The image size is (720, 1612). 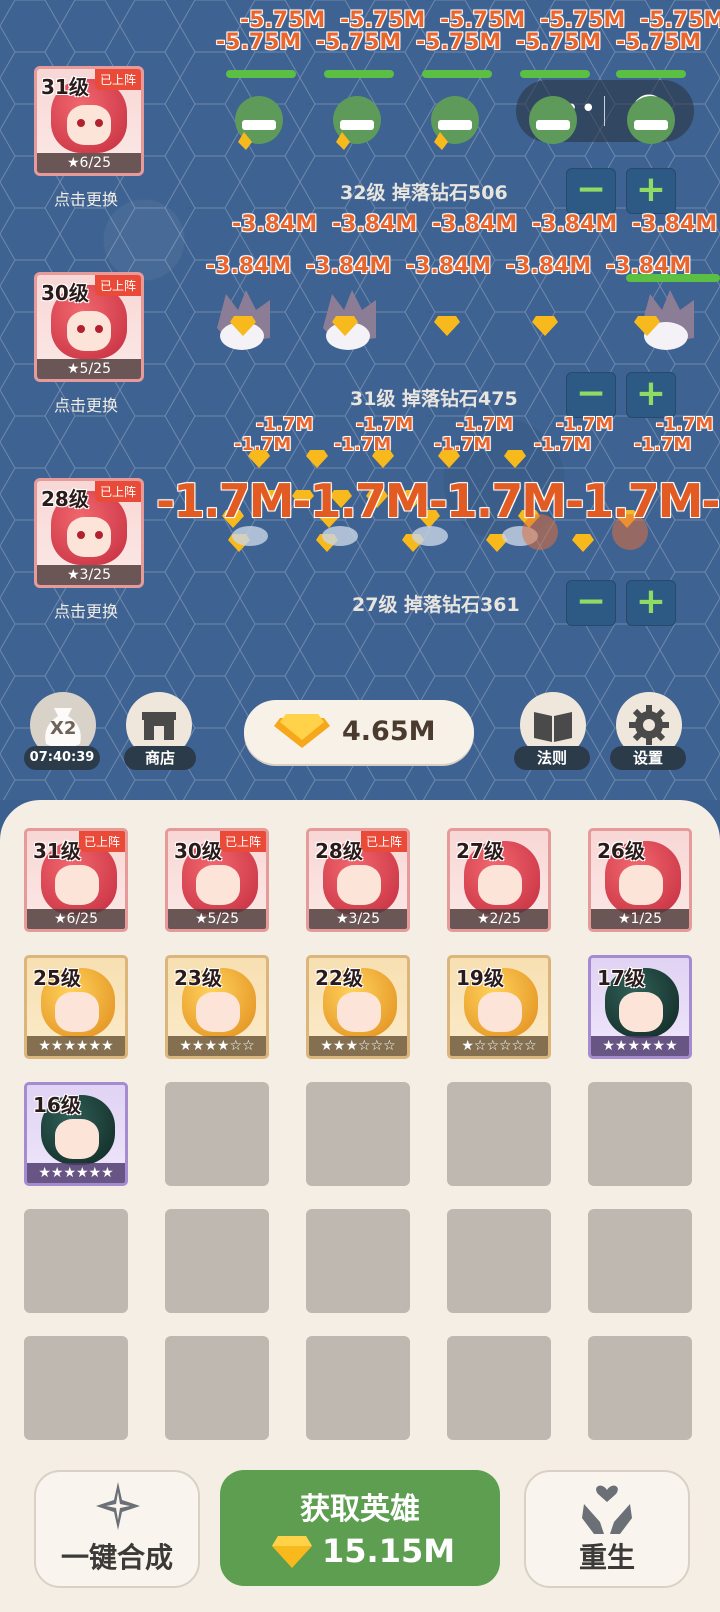 I want to click on hands-heart-icon, so click(x=607, y=1509).